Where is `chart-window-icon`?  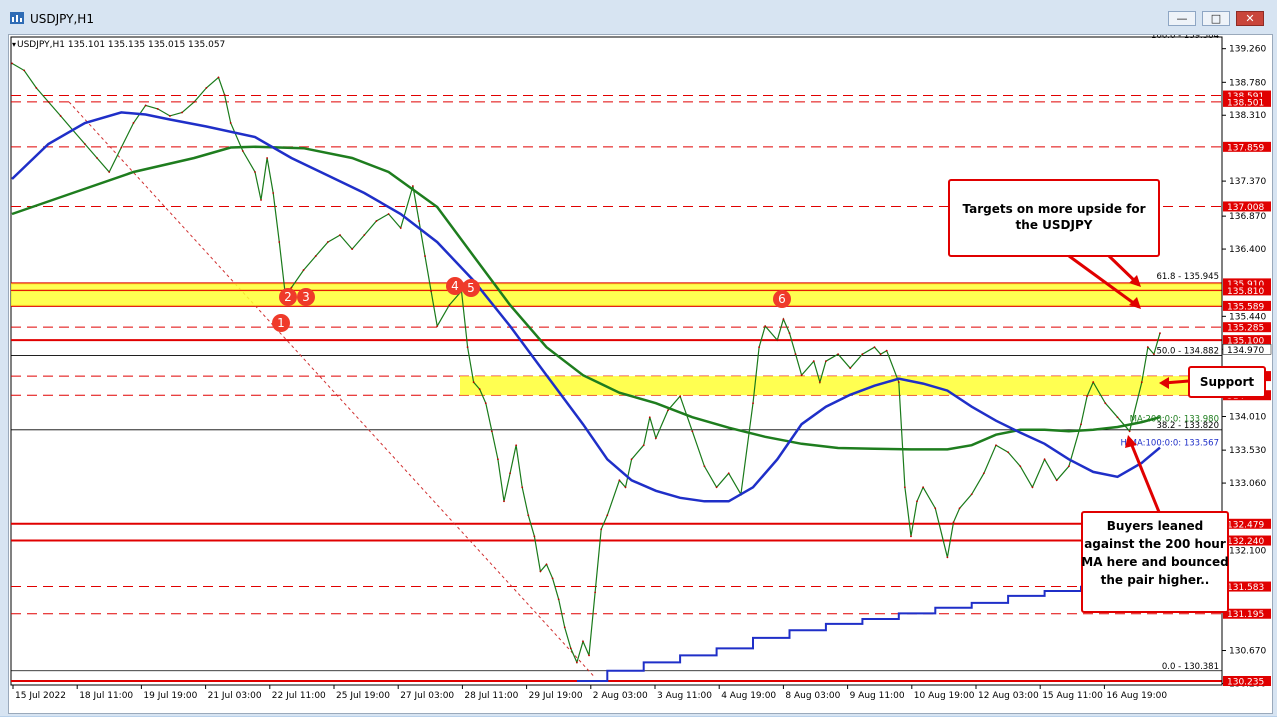 chart-window-icon is located at coordinates (17, 18).